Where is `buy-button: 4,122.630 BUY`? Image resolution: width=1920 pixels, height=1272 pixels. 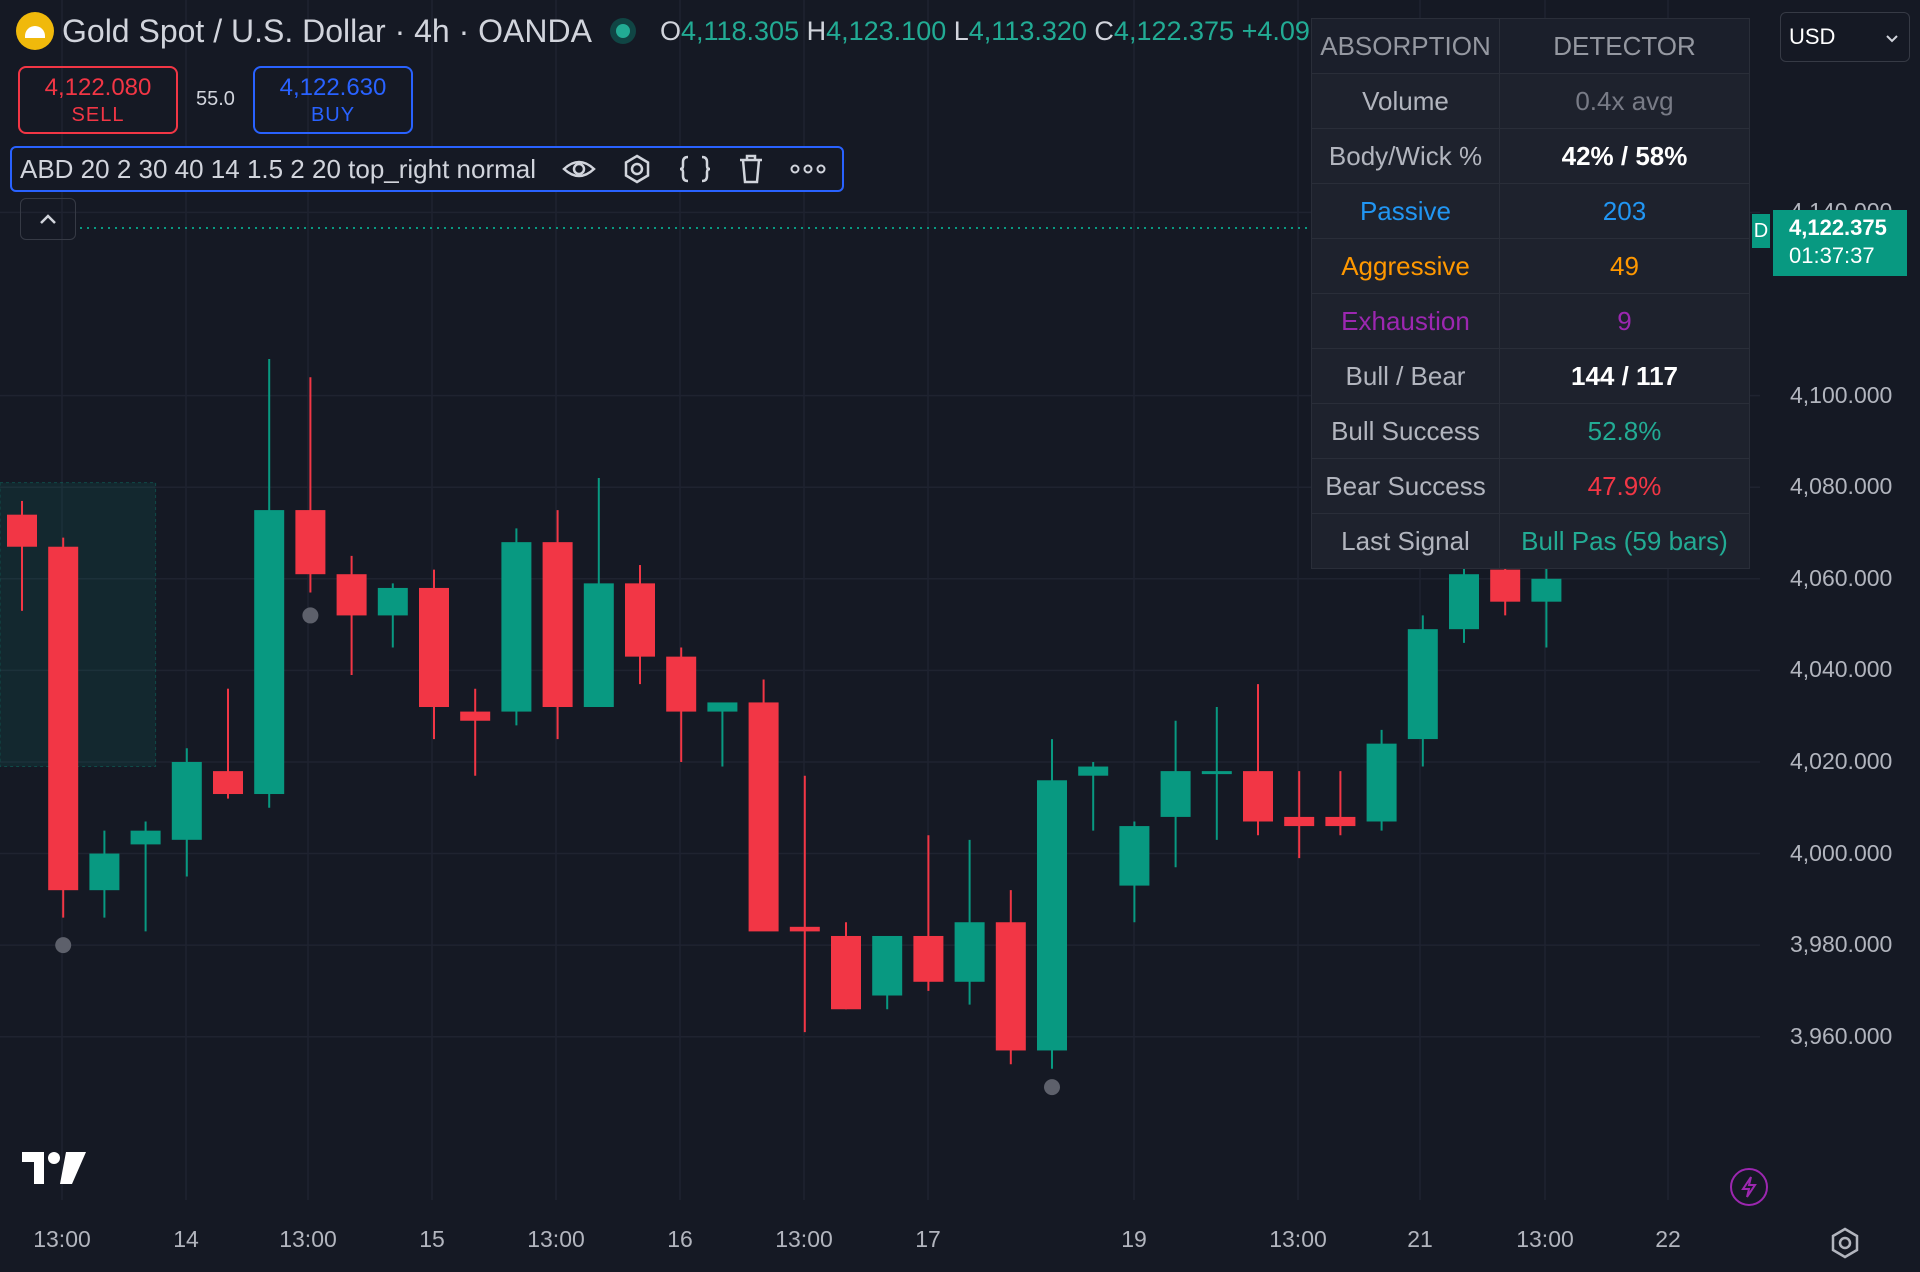
buy-button: 4,122.630 BUY is located at coordinates (333, 100).